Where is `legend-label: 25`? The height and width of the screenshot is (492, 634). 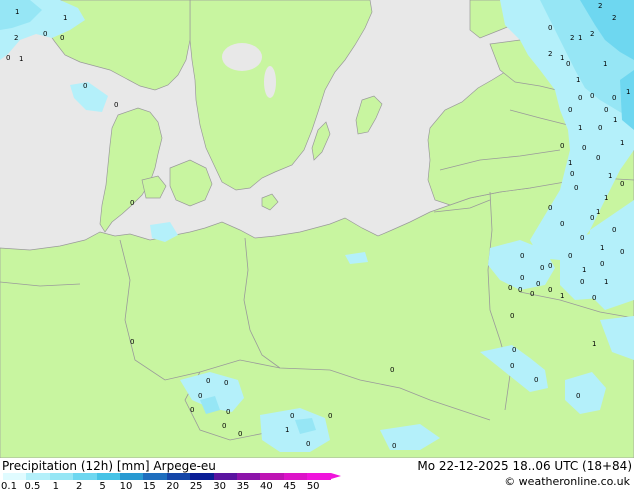 legend-label: 25 is located at coordinates (196, 486).